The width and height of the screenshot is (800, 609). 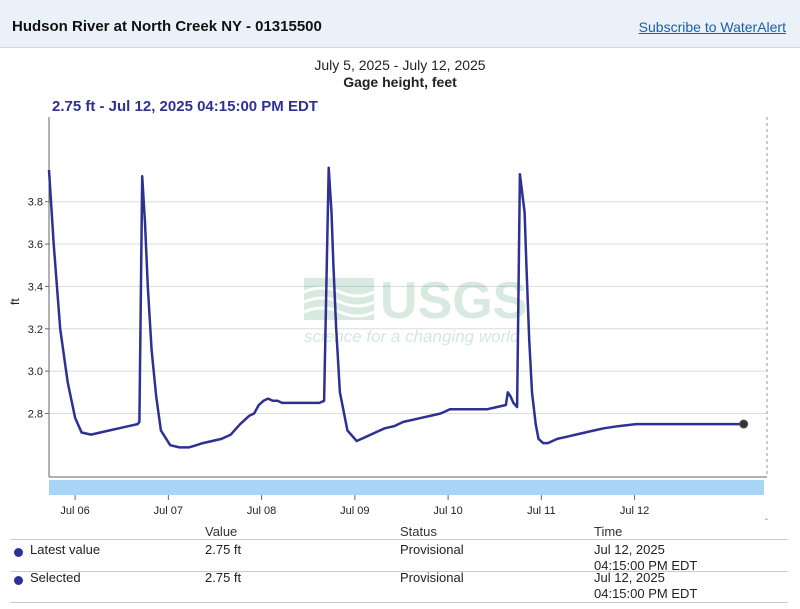 I want to click on header-value: Value, so click(x=221, y=531).